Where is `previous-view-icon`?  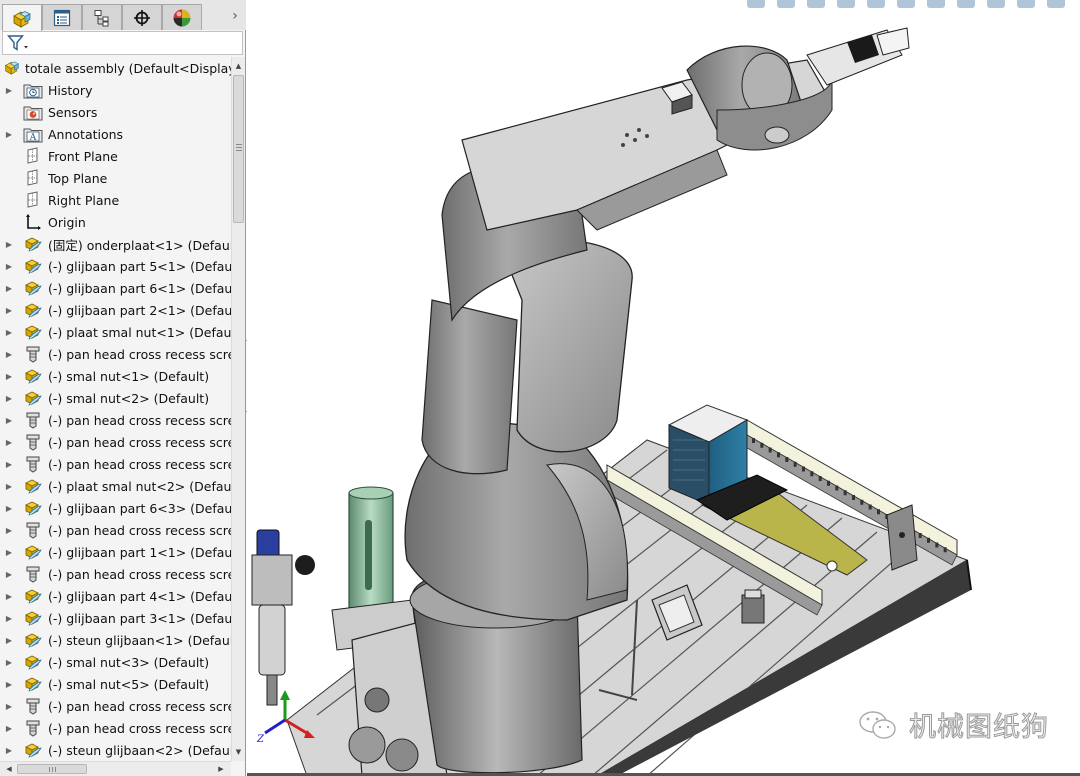
previous-view-icon is located at coordinates (816, 4).